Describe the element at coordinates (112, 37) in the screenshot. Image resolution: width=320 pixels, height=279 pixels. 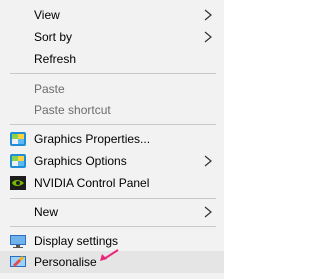
I see `menu-item-sort-by: Sort by` at that location.